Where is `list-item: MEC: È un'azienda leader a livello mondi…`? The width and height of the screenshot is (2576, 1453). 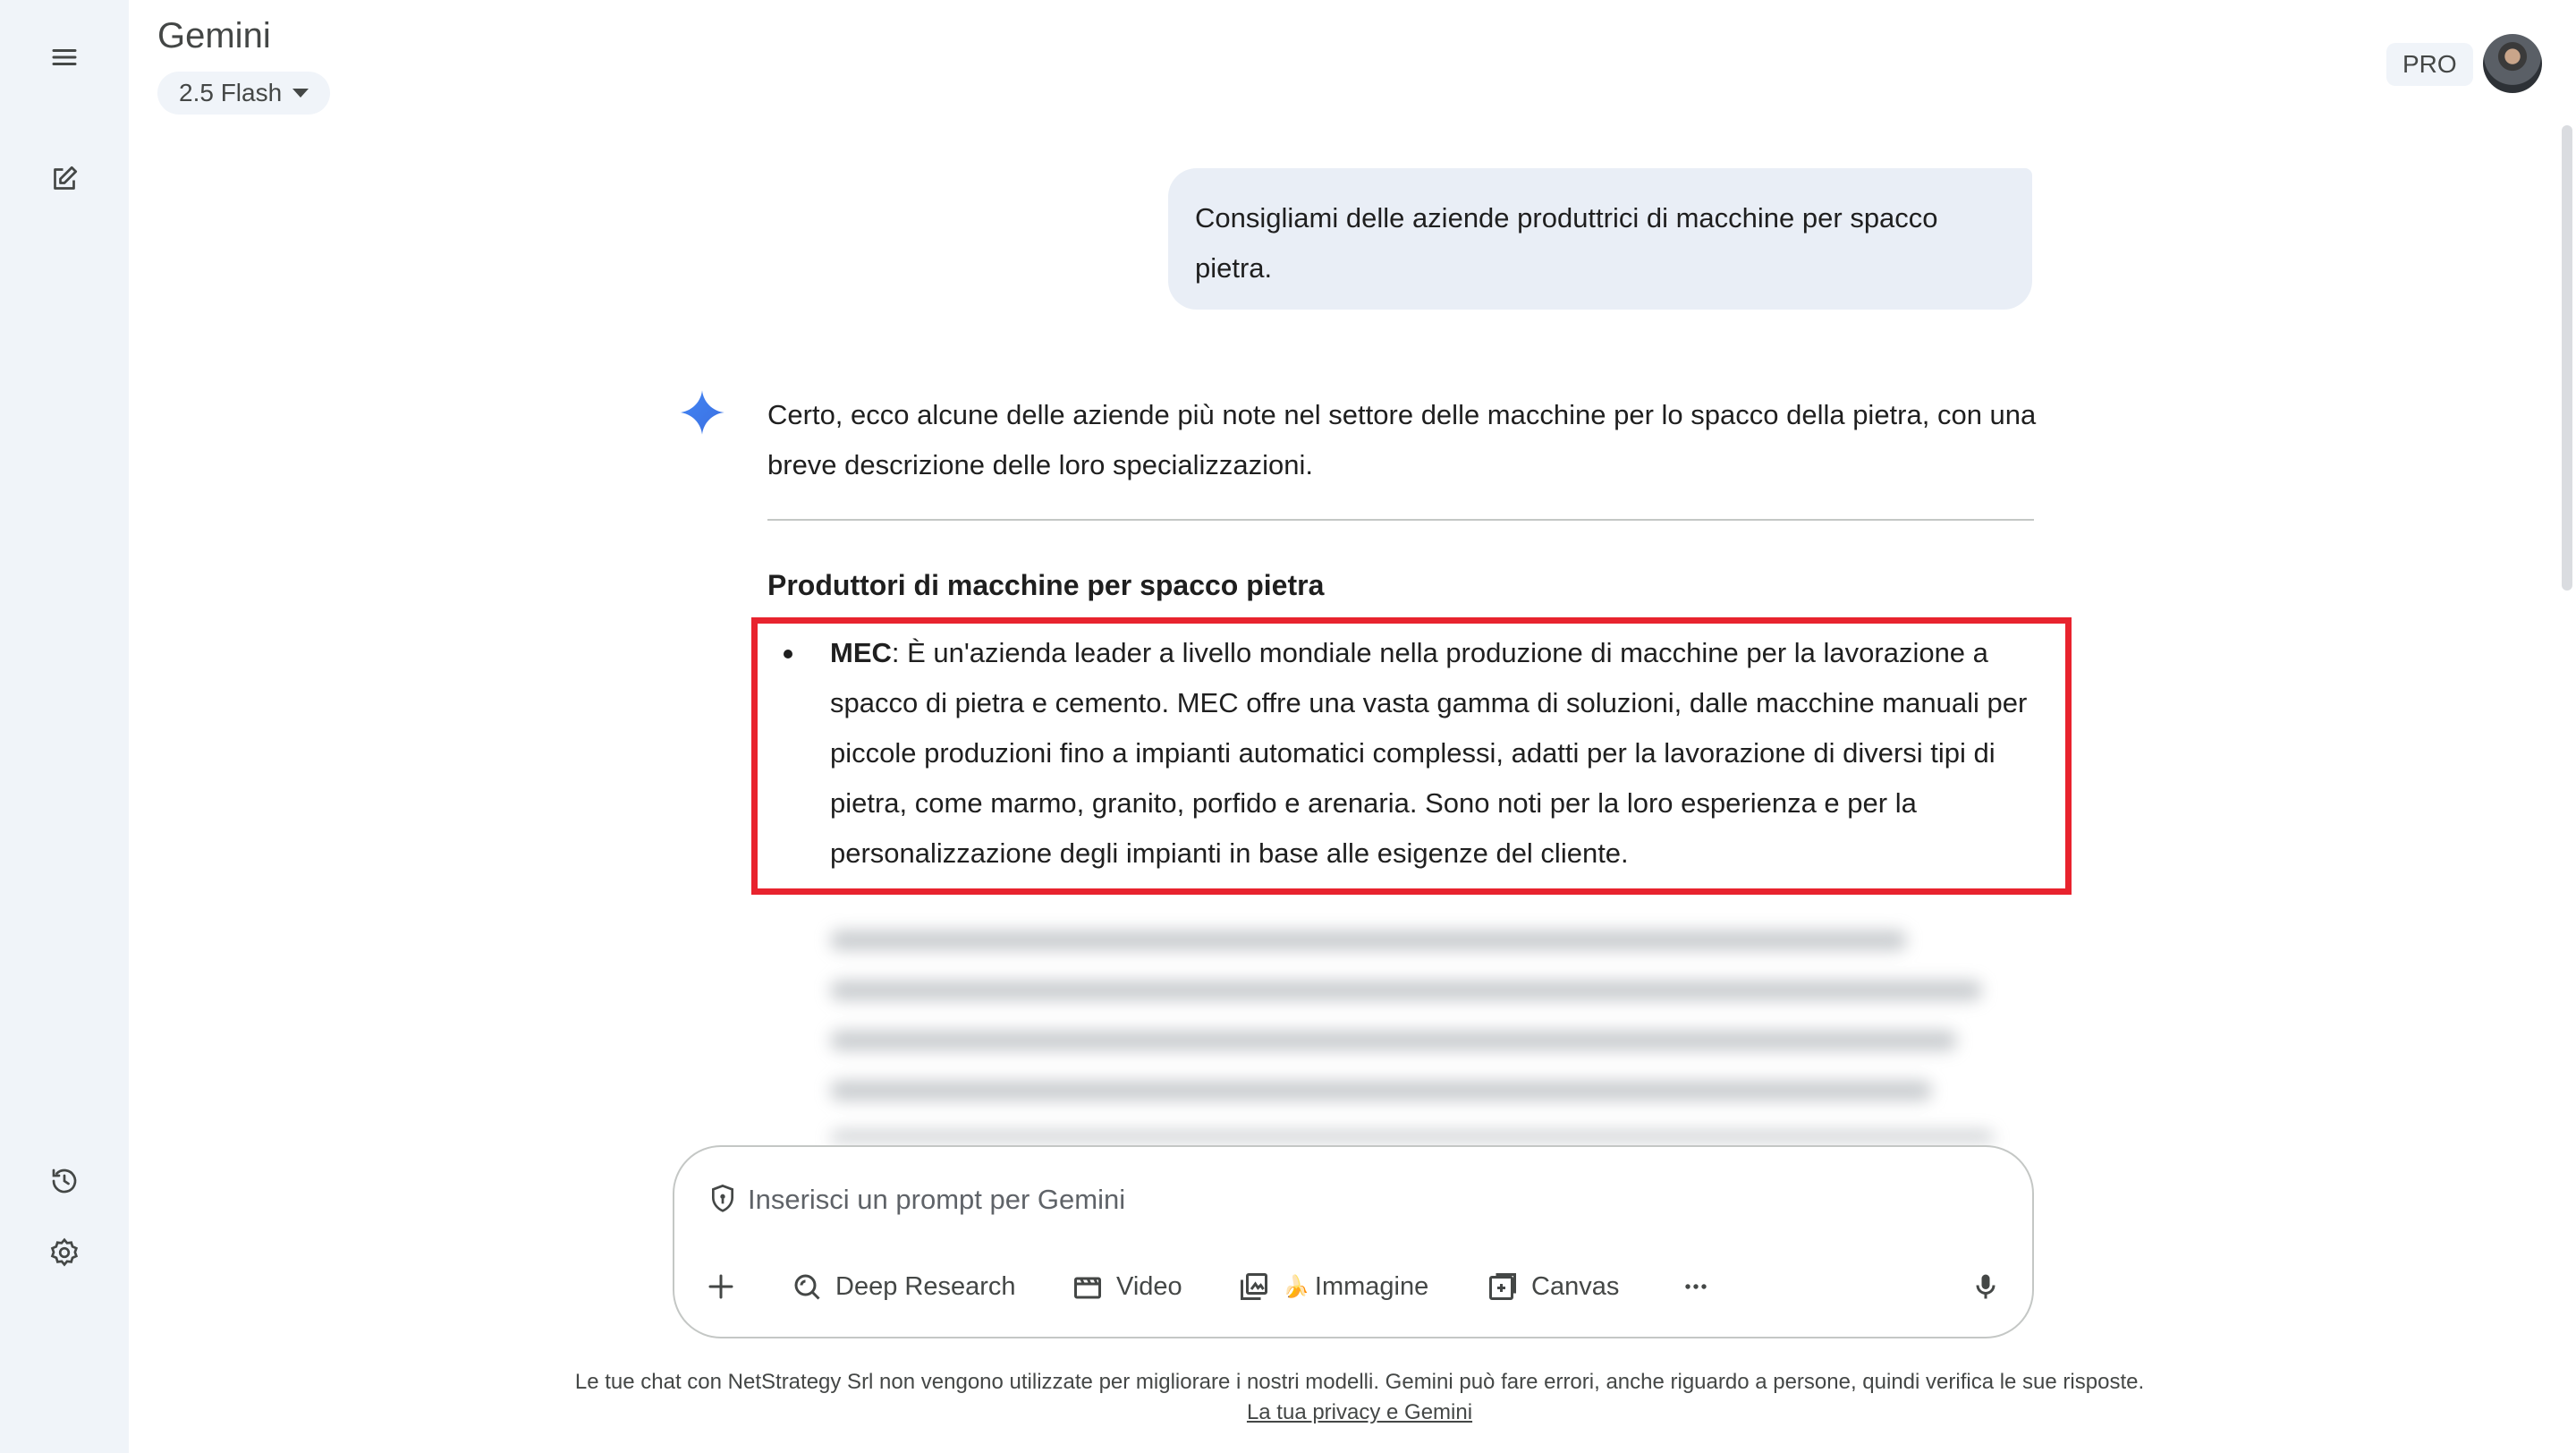 list-item: MEC: È un'azienda leader a livello mondi… is located at coordinates (1410, 753).